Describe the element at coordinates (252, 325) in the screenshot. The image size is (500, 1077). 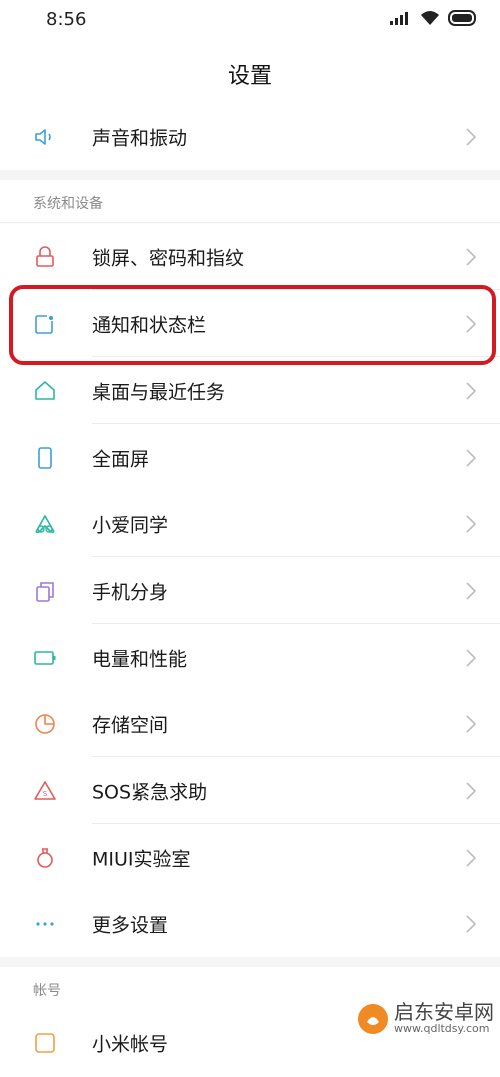
I see `highlight-frame` at that location.